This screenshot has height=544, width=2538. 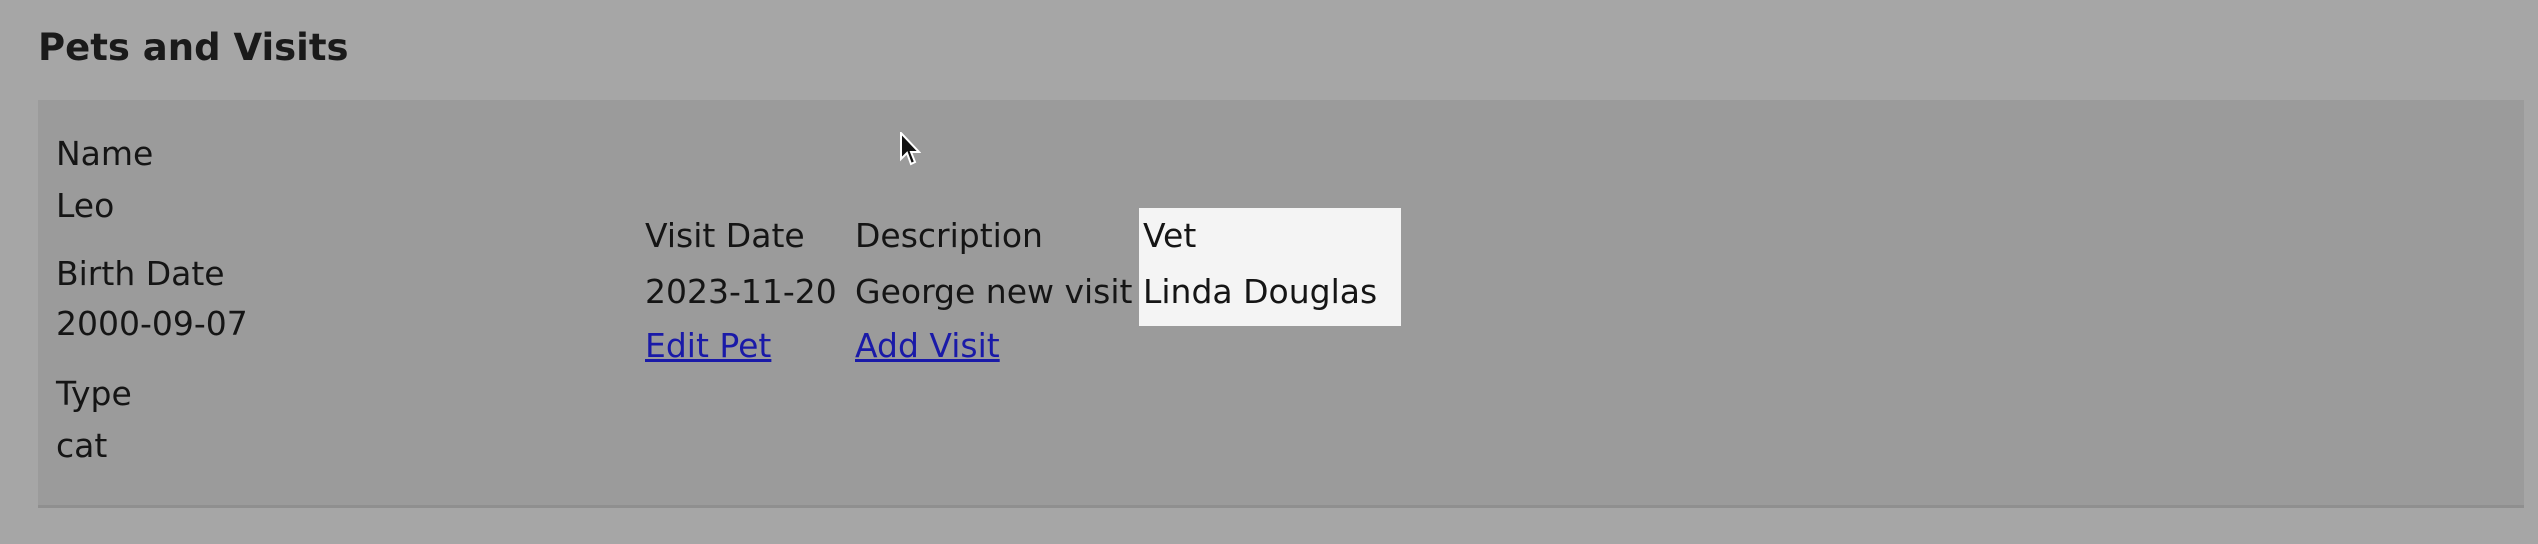 What do you see at coordinates (193, 47) in the screenshot?
I see `section-title: Pets and Visits` at bounding box center [193, 47].